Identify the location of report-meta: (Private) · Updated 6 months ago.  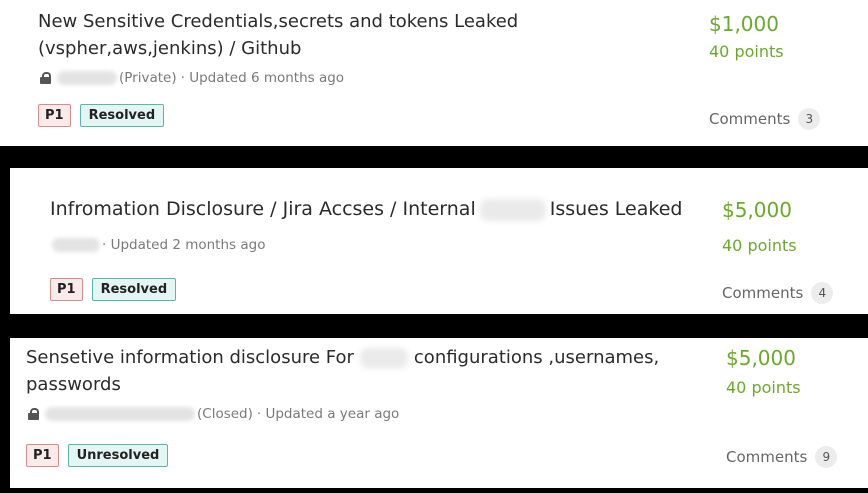
(192, 78).